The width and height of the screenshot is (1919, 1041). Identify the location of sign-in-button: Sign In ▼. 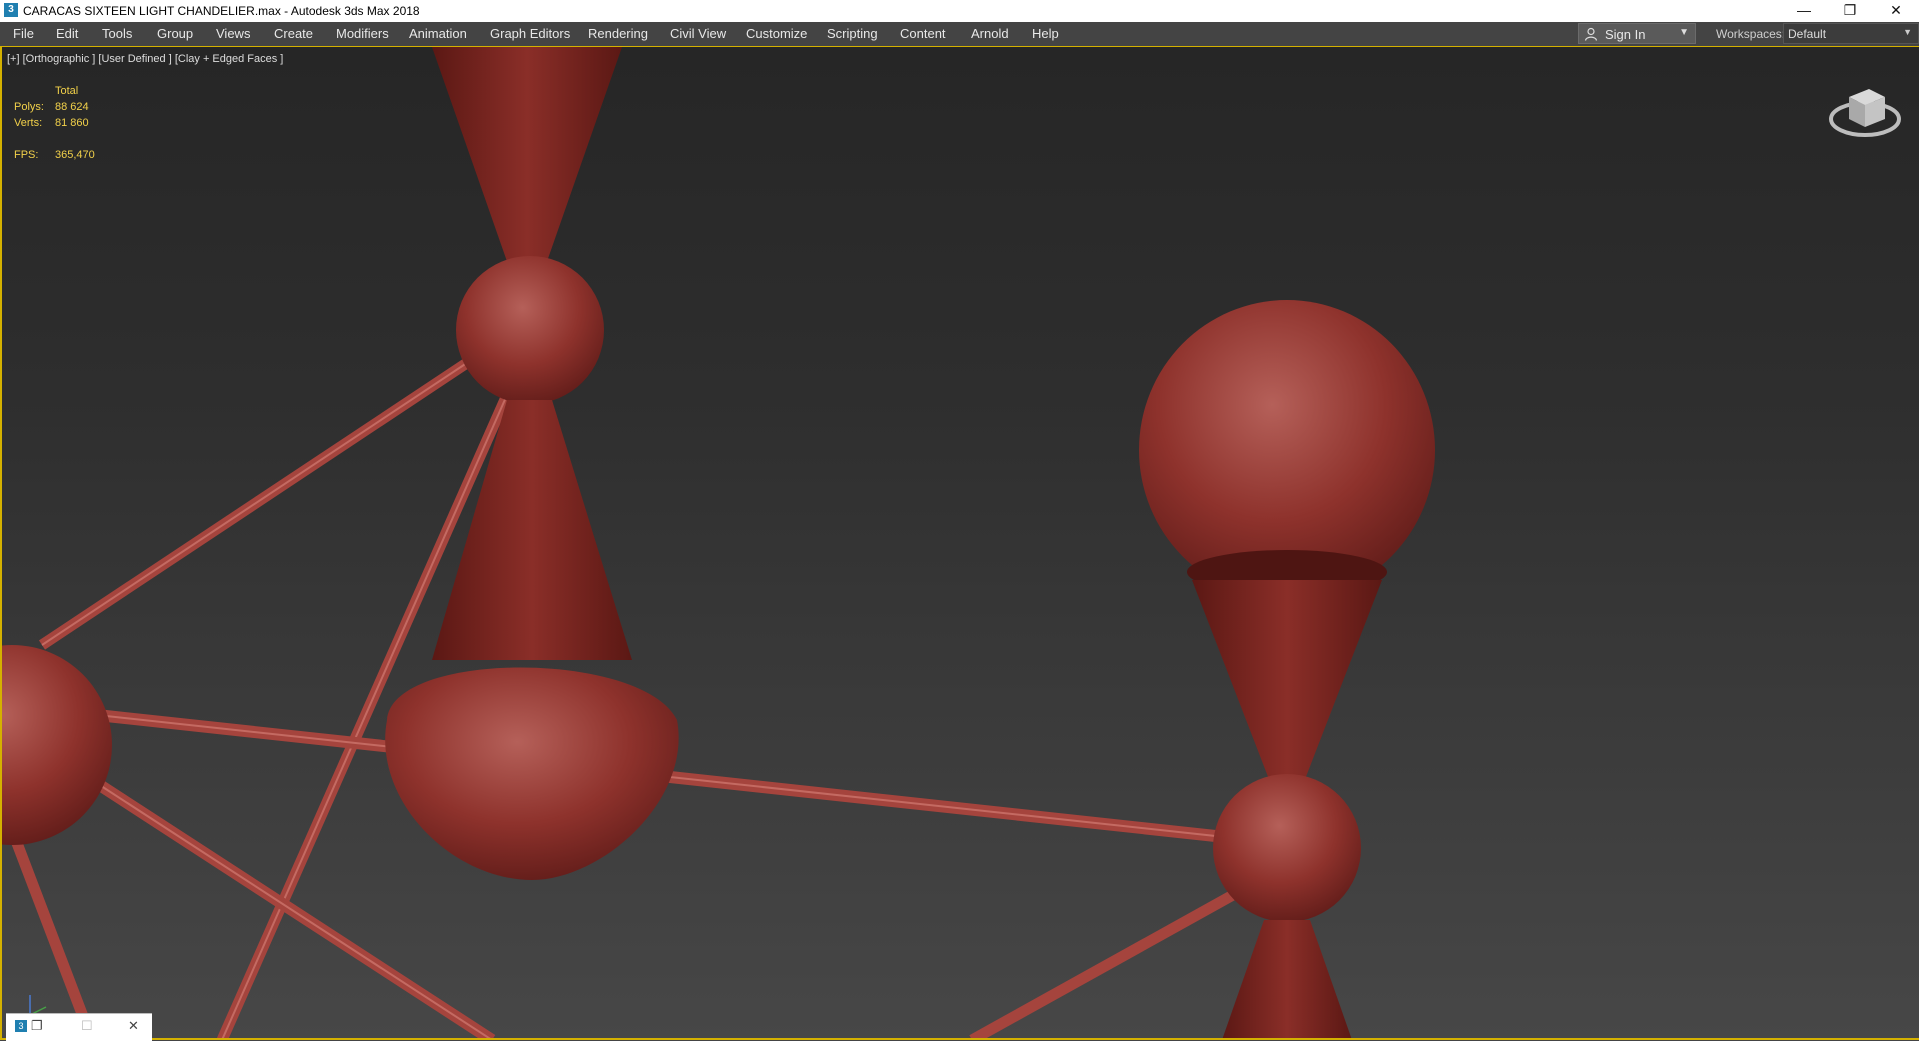
(1637, 33).